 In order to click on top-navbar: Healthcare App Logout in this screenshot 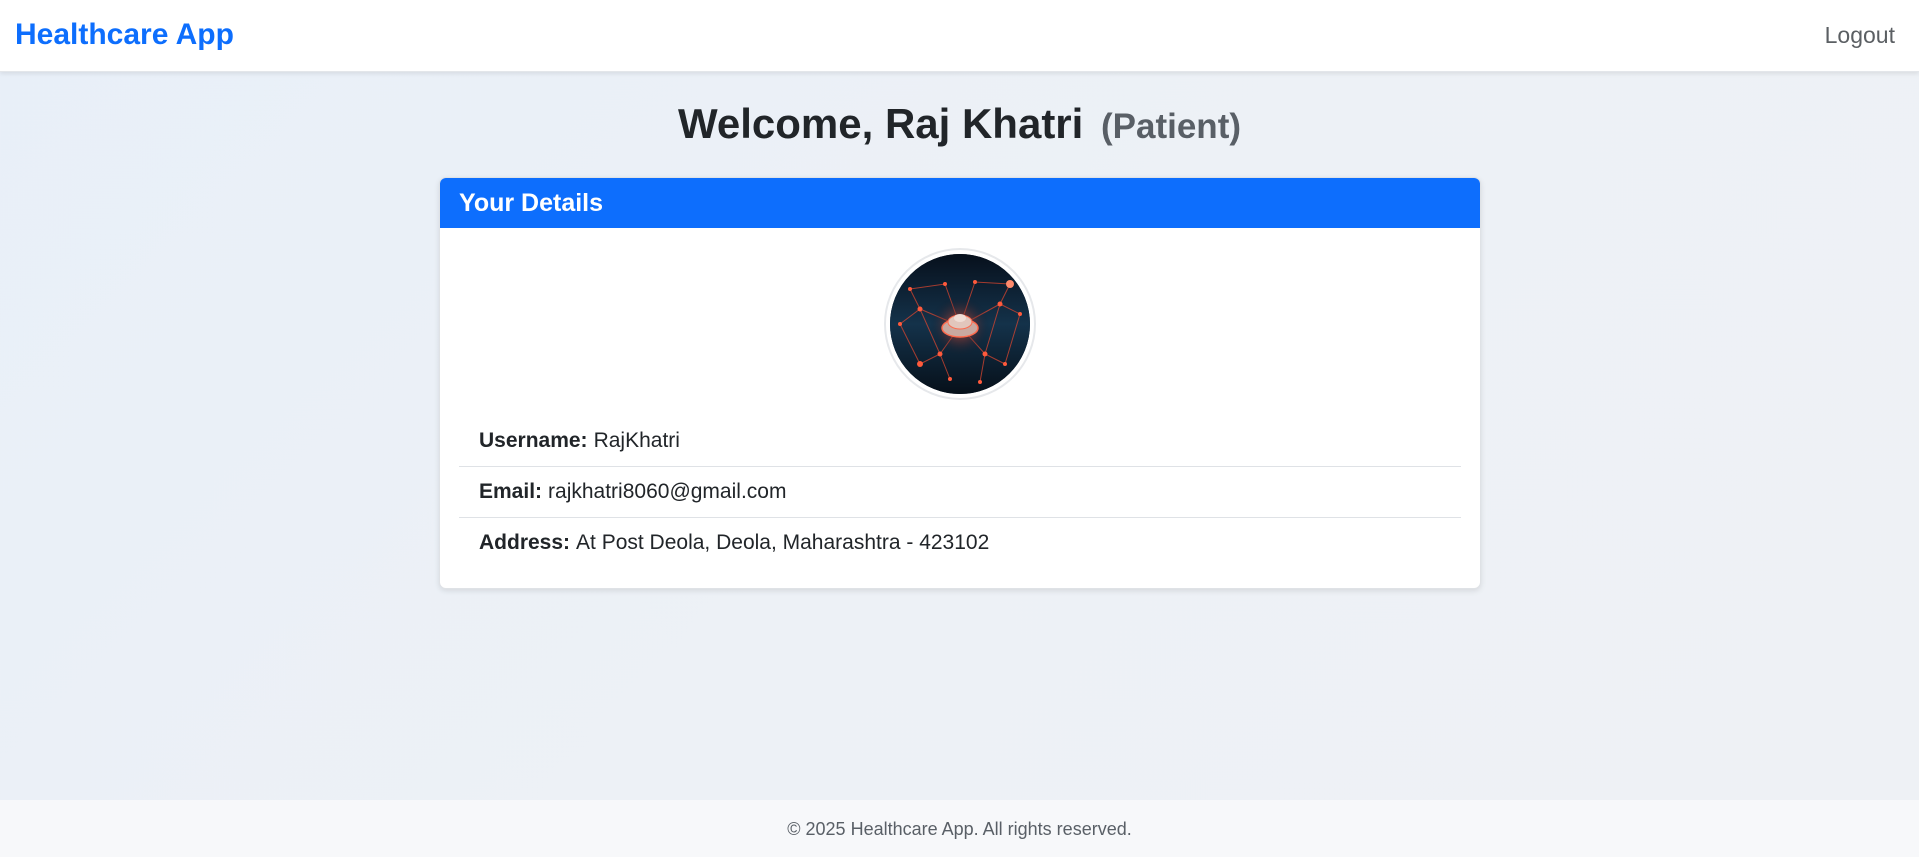, I will do `click(959, 36)`.